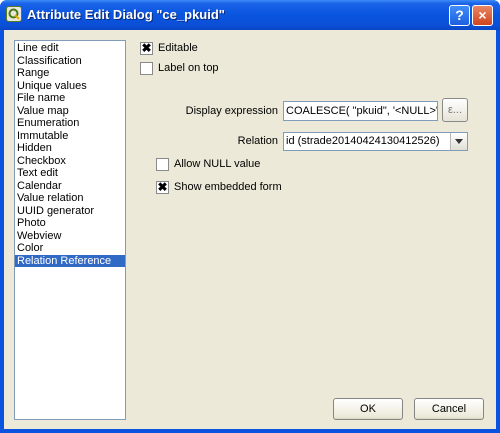 This screenshot has width=500, height=433. I want to click on dropdown-button, so click(458, 141).